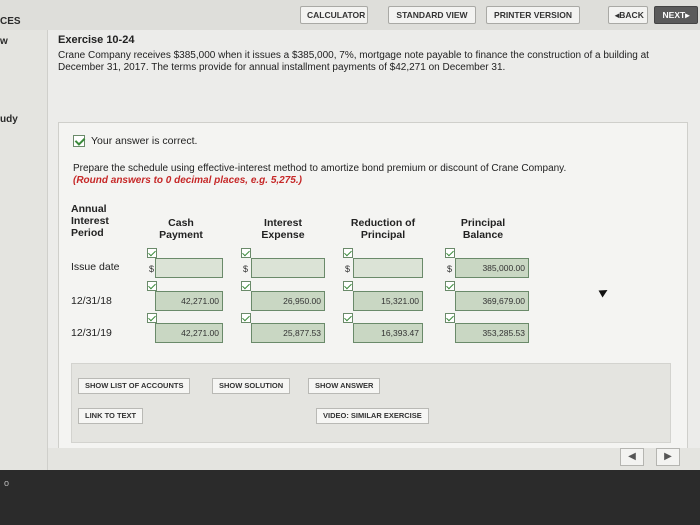 The width and height of the screenshot is (700, 525). I want to click on standard-view-button: STANDARD VIEW, so click(432, 15).